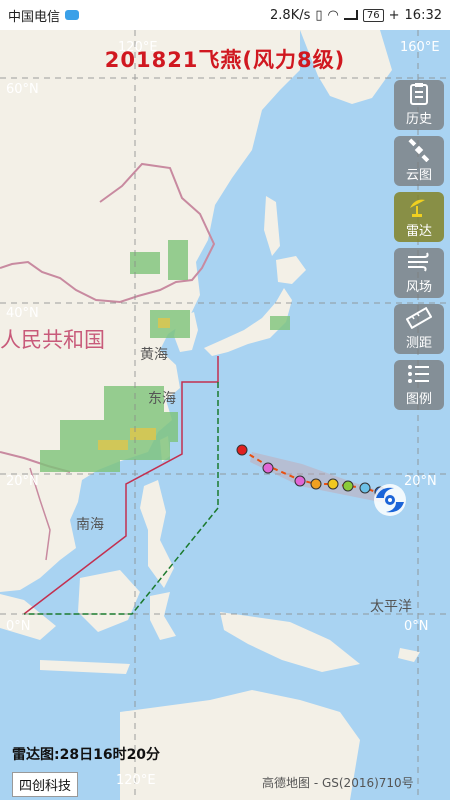 The image size is (450, 800). I want to click on cloud-notify-icon, so click(72, 15).